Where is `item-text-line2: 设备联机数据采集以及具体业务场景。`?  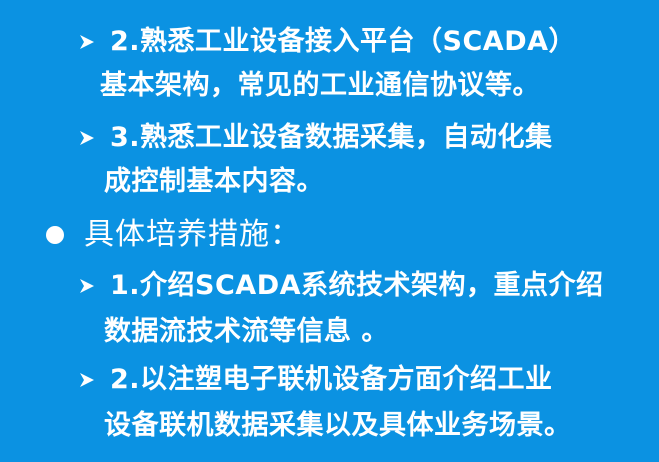
item-text-line2: 设备联机数据采集以及具体业务场景。 is located at coordinates (338, 425).